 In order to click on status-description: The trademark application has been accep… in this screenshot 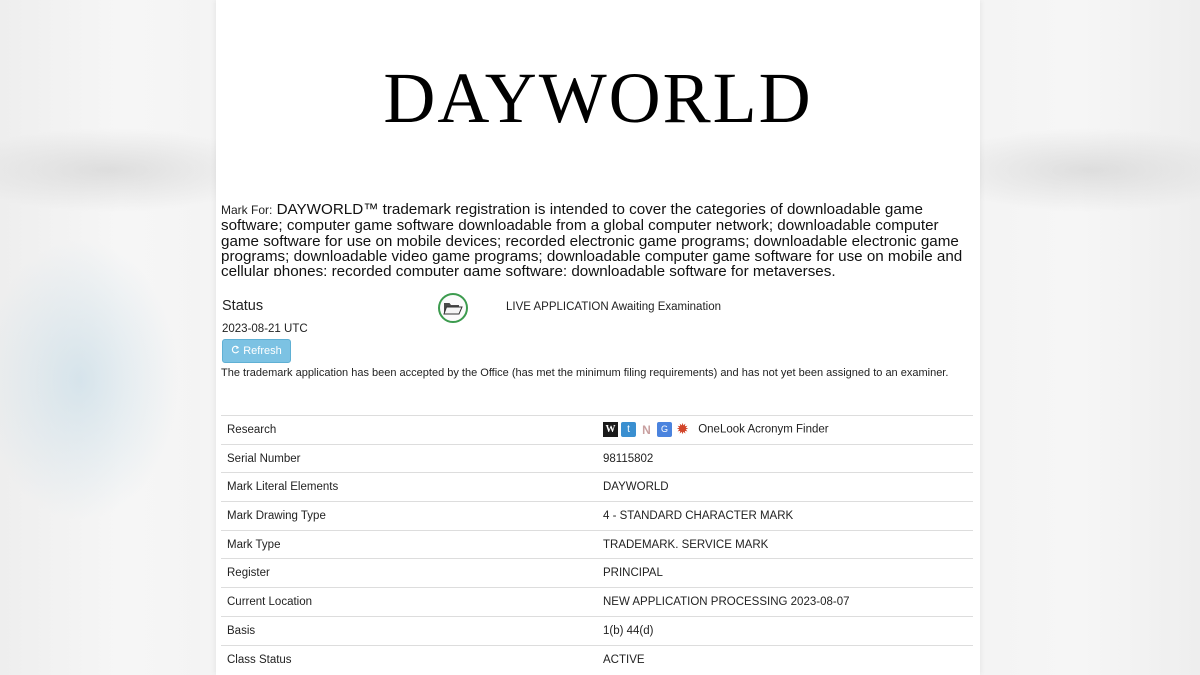, I will do `click(585, 373)`.